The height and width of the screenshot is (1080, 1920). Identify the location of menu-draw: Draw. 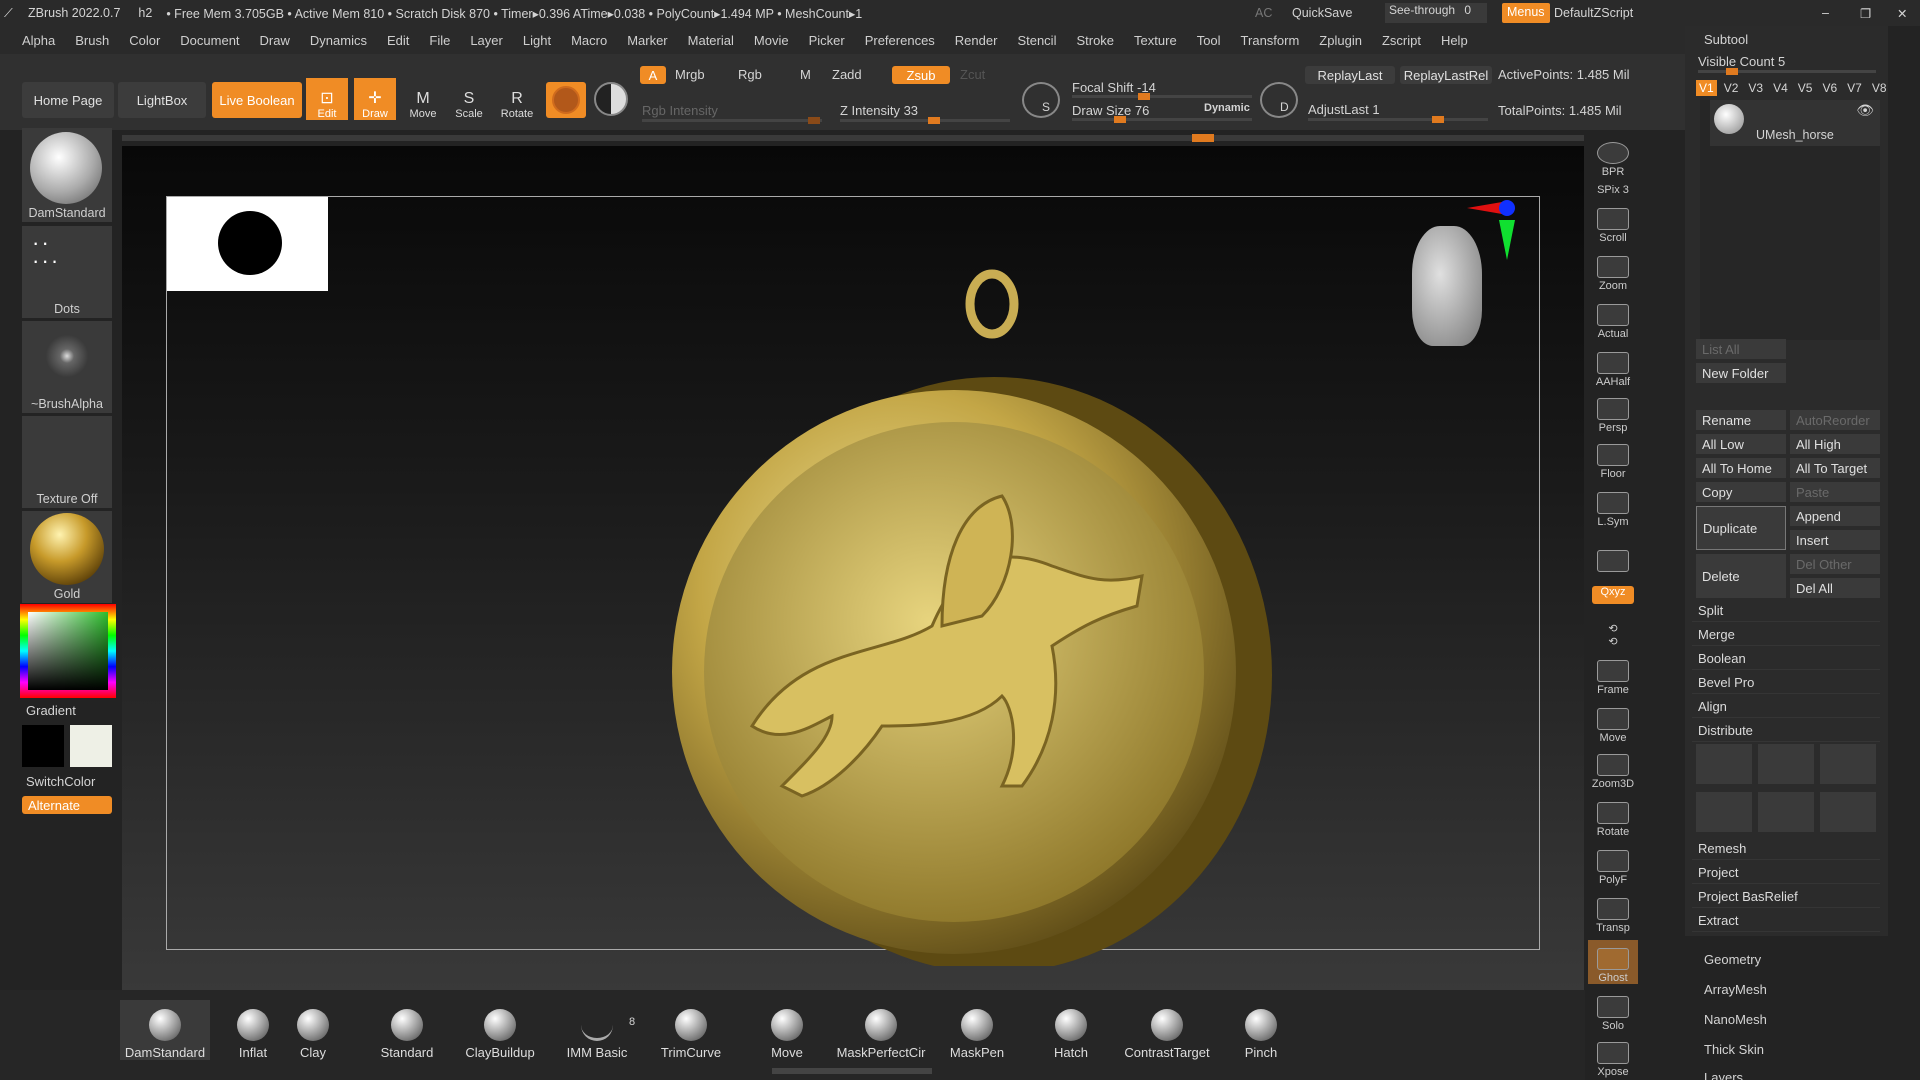
(275, 40).